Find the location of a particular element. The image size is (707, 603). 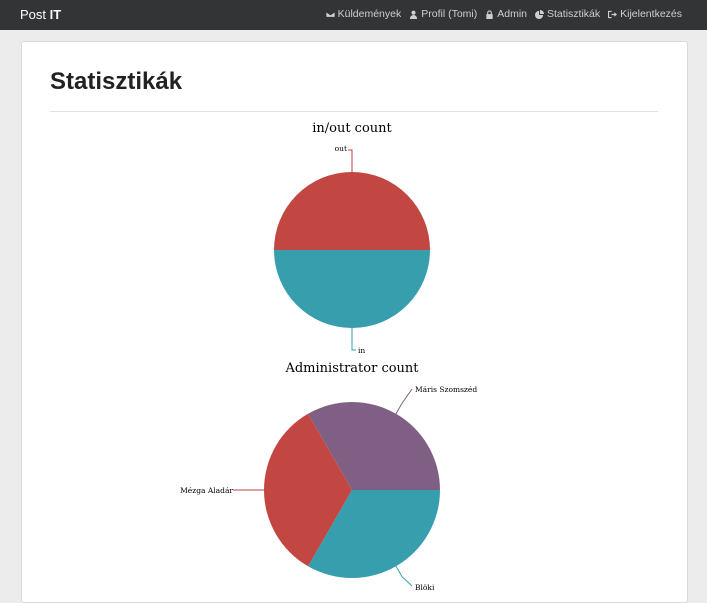

slice-label: out is located at coordinates (341, 148).